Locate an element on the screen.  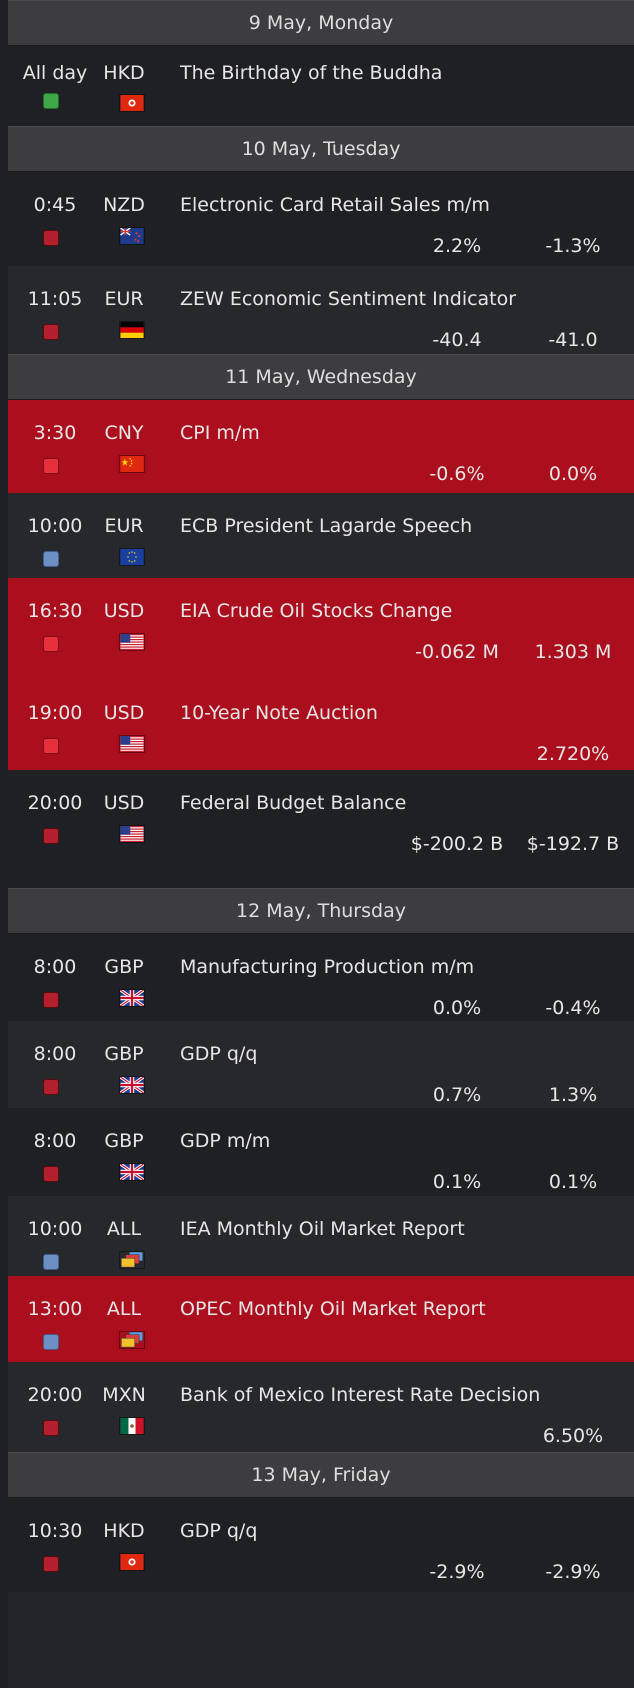
event-currency: CNY is located at coordinates (124, 433).